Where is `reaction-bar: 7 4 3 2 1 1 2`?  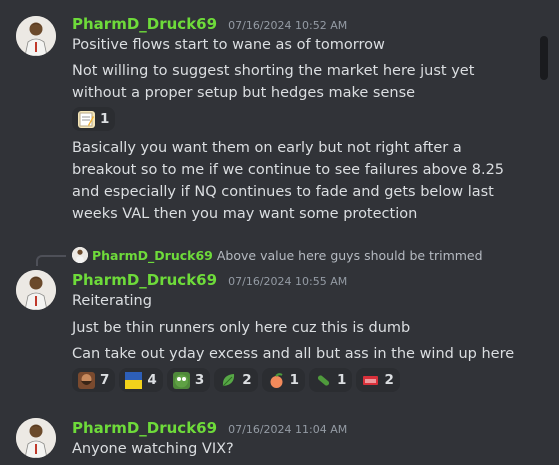
reaction-bar: 7 4 3 2 1 1 2 is located at coordinates (236, 380).